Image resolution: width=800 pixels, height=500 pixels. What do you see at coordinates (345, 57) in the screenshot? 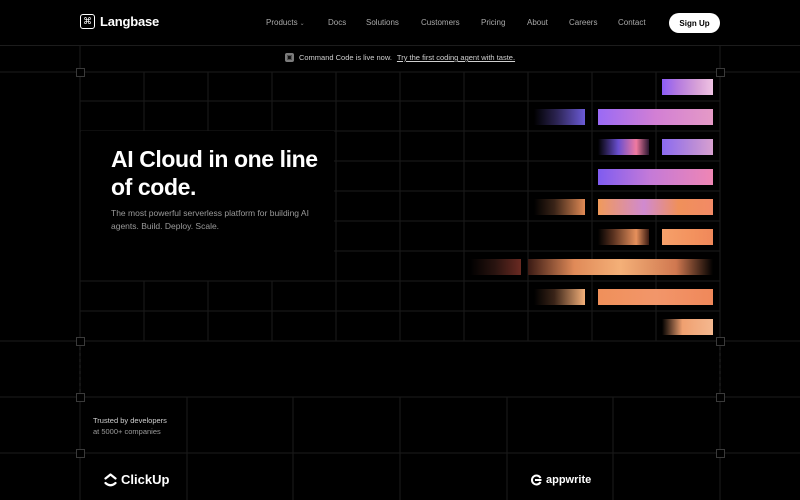
I see `announcement-text: Command Code is live now.` at bounding box center [345, 57].